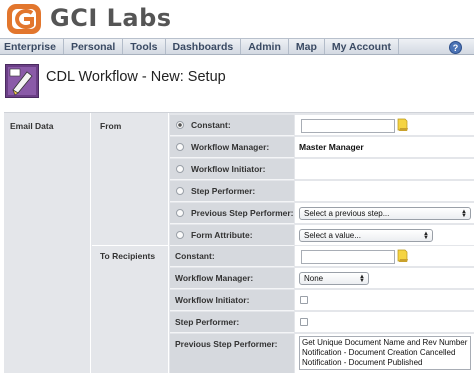  What do you see at coordinates (362, 46) in the screenshot?
I see `nav-item-my-account: My Account` at bounding box center [362, 46].